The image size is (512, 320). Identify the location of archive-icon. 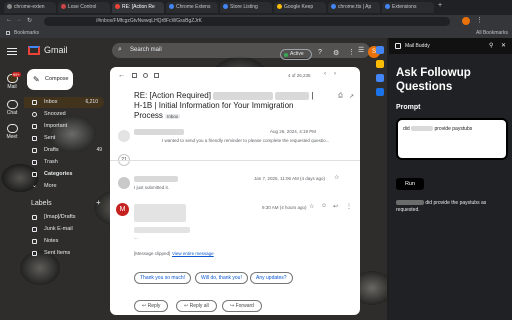
(134, 75).